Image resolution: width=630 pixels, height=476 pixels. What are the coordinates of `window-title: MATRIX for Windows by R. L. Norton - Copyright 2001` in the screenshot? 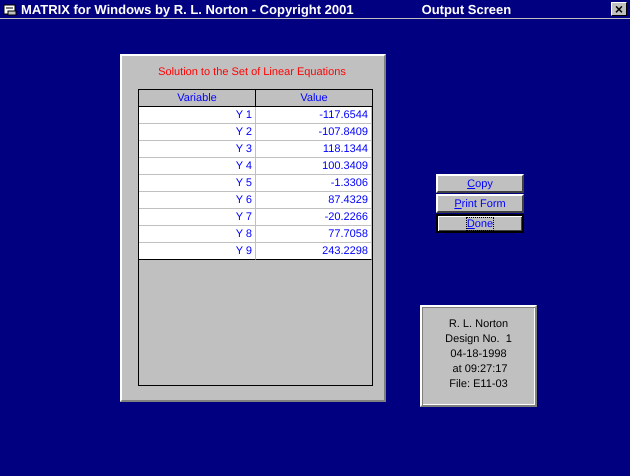 It's located at (187, 9).